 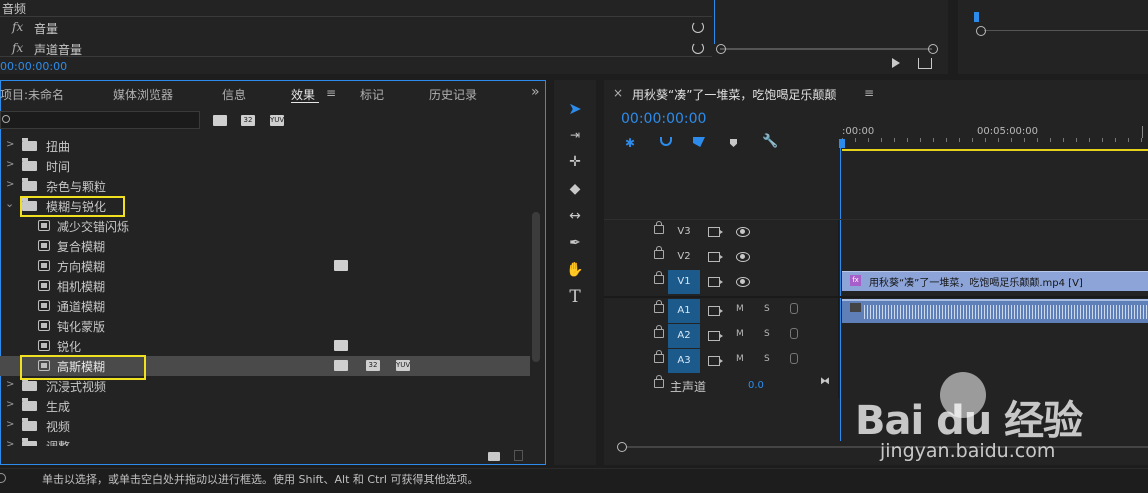 What do you see at coordinates (265, 246) in the screenshot?
I see `tree-effect-compound-blur: 复合模糊` at bounding box center [265, 246].